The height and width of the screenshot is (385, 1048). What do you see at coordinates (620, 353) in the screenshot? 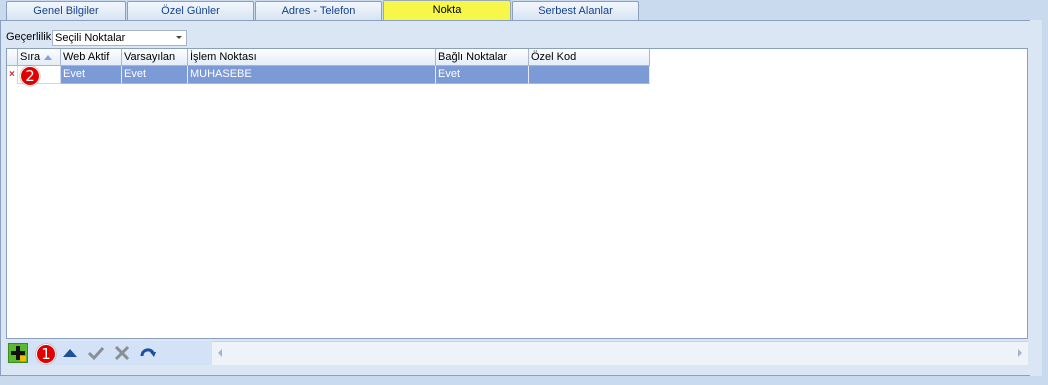
I see `horizontal-scrollbar` at bounding box center [620, 353].